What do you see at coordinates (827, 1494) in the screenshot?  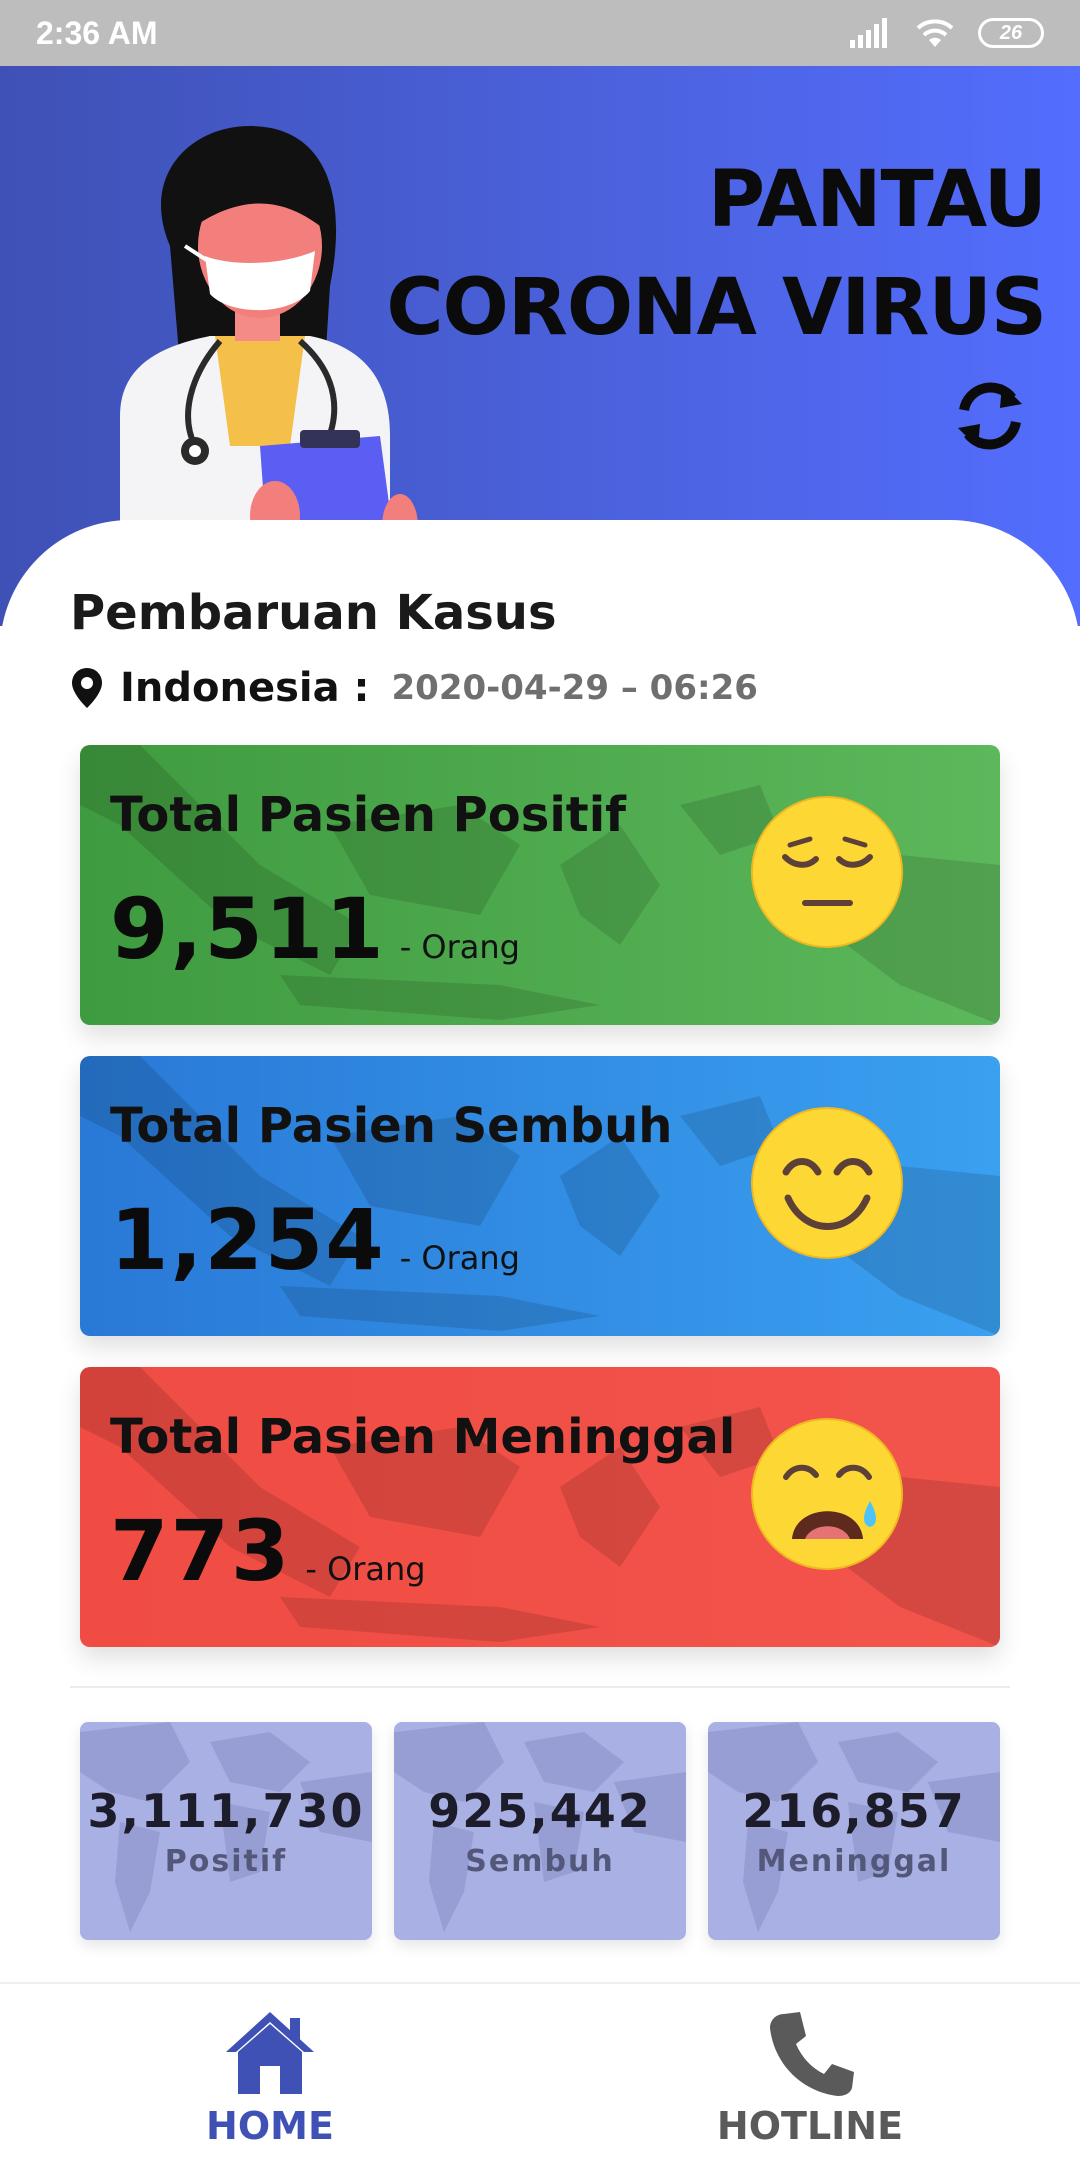 I see `crying-face-icon` at bounding box center [827, 1494].